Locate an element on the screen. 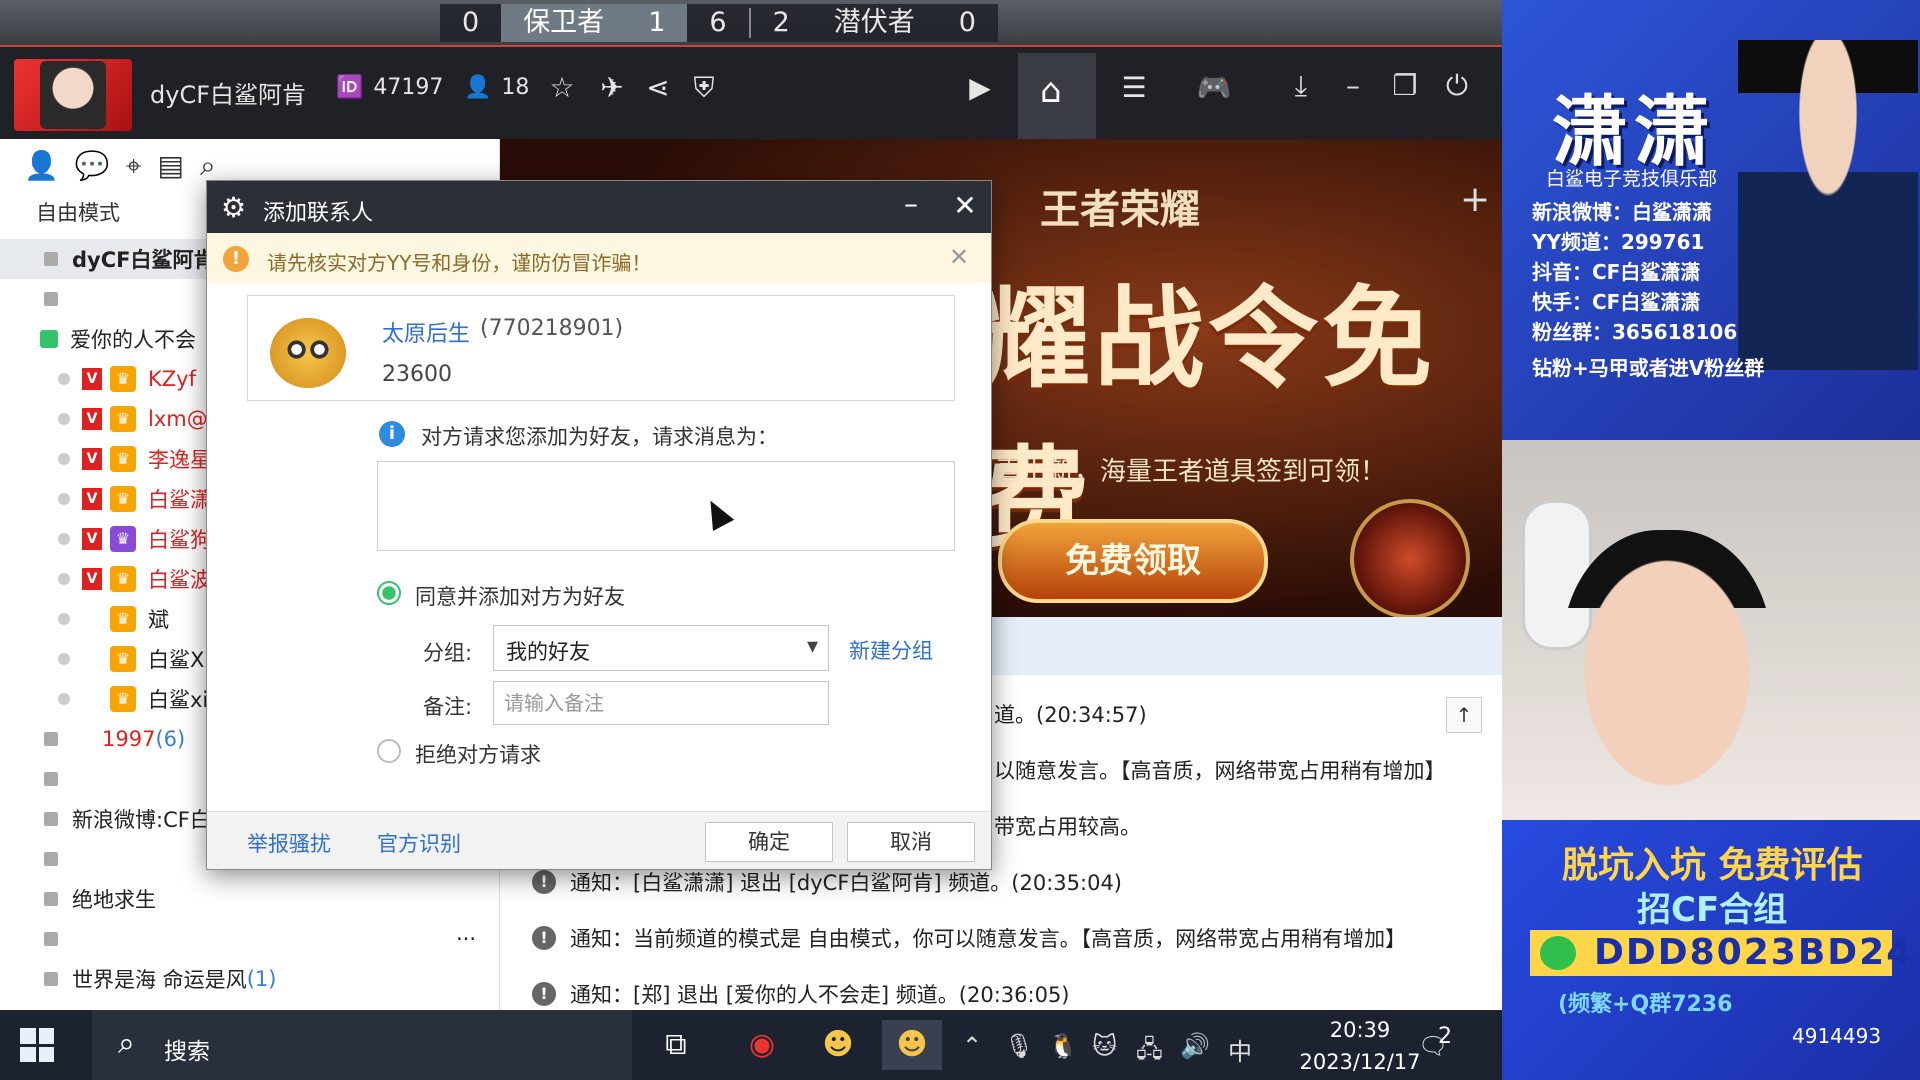 Image resolution: width=1920 pixels, height=1080 pixels. power-button: ⏻ is located at coordinates (1457, 86).